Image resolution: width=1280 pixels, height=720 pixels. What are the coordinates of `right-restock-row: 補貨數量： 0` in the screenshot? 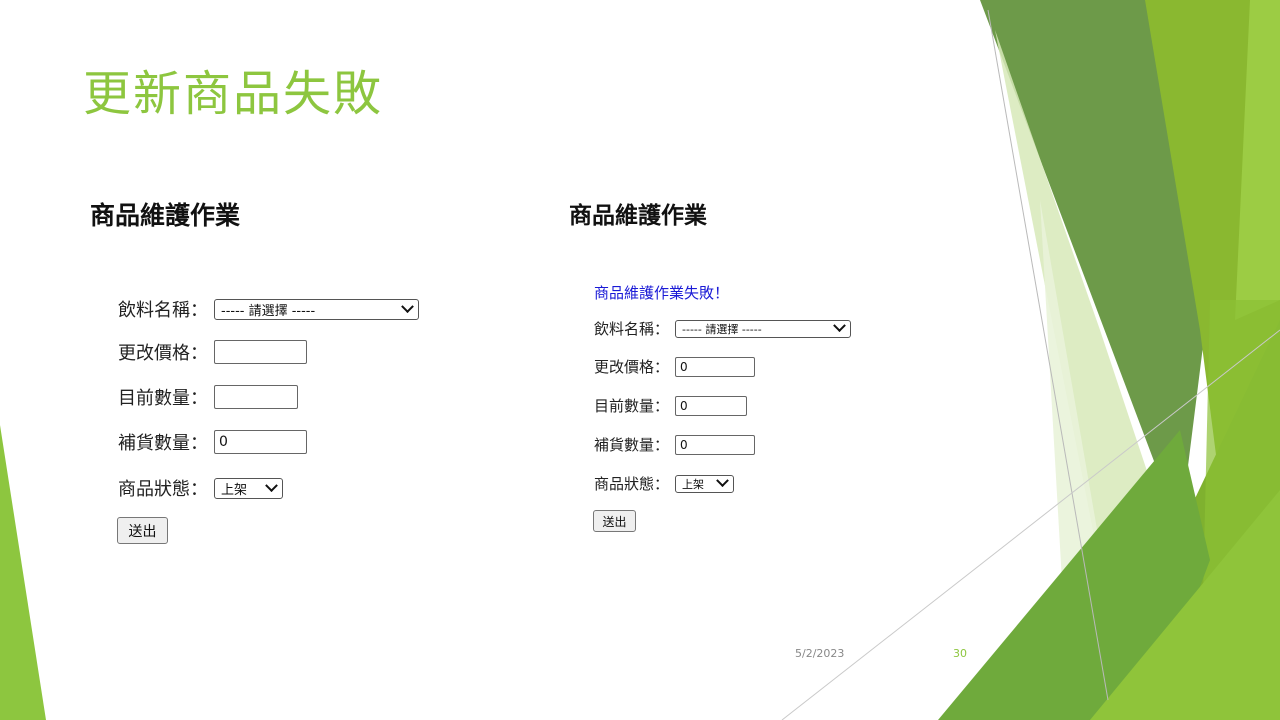 It's located at (675, 444).